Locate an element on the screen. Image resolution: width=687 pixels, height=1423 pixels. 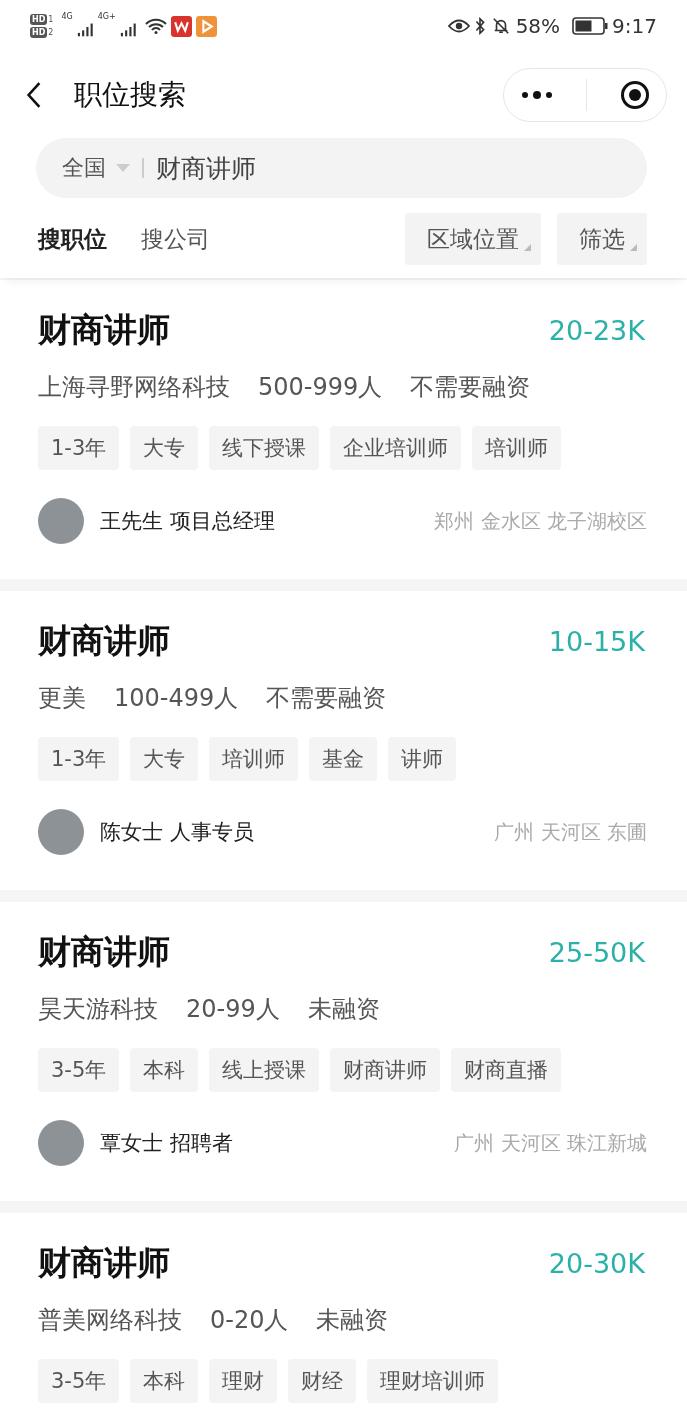
recruiter-name: 王先生 项目总经理 is located at coordinates (187, 521).